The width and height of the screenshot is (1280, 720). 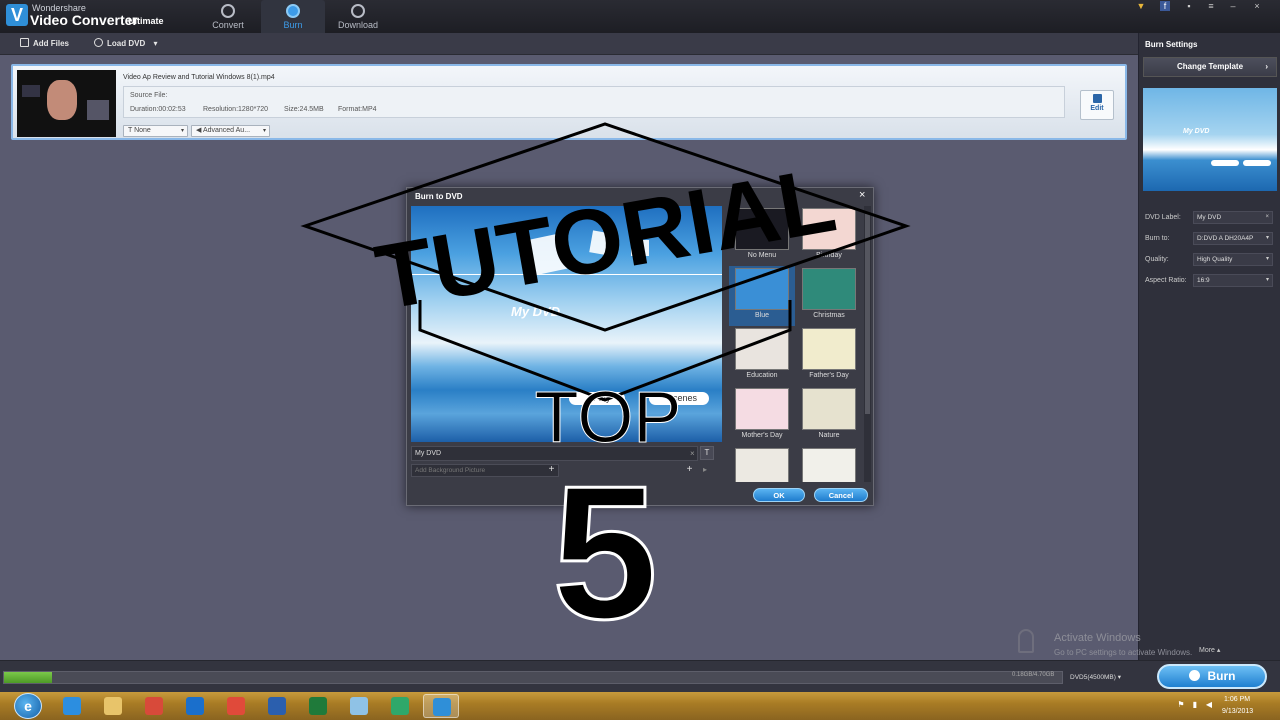 I want to click on tab-convert: Convert, so click(x=228, y=16).